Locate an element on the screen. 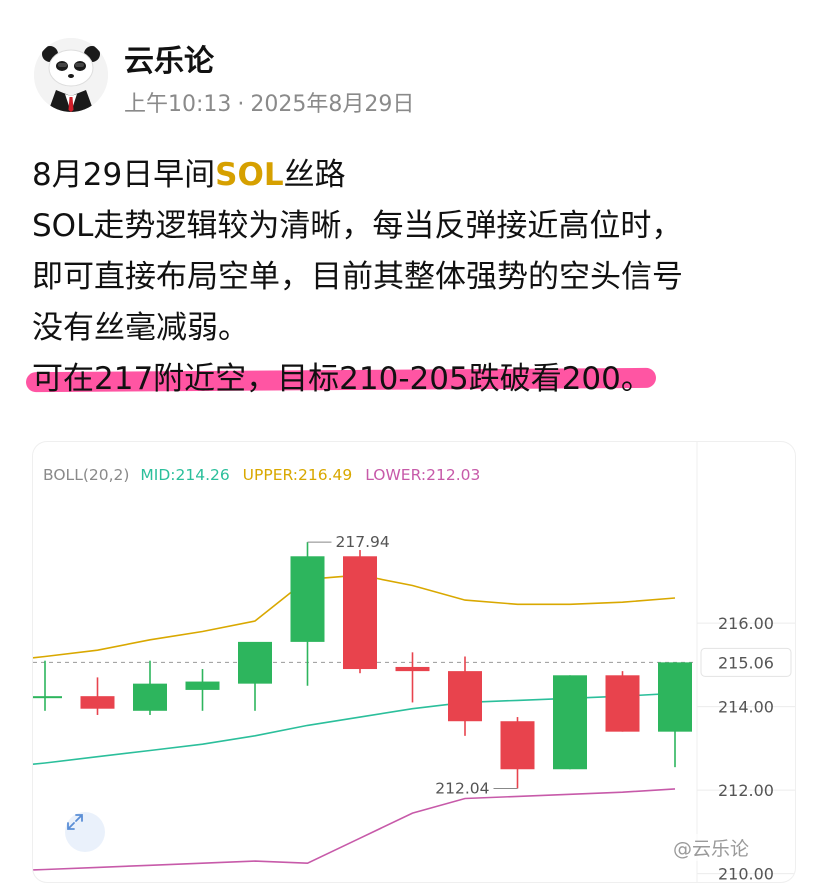 Image resolution: width=828 pixels, height=894 pixels. boll-mid-value: MID:214.26 is located at coordinates (185, 475).